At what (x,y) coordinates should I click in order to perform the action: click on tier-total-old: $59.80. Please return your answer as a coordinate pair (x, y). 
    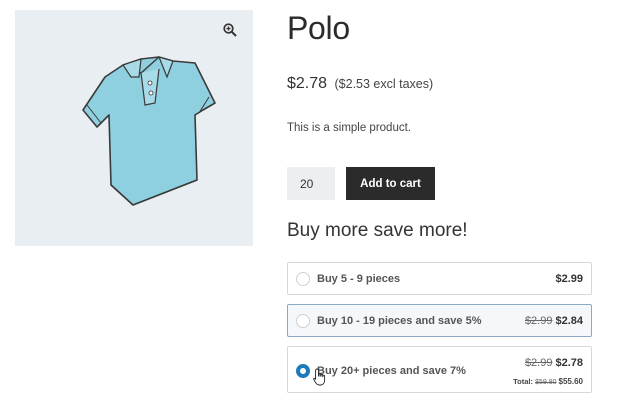
    Looking at the image, I should click on (546, 382).